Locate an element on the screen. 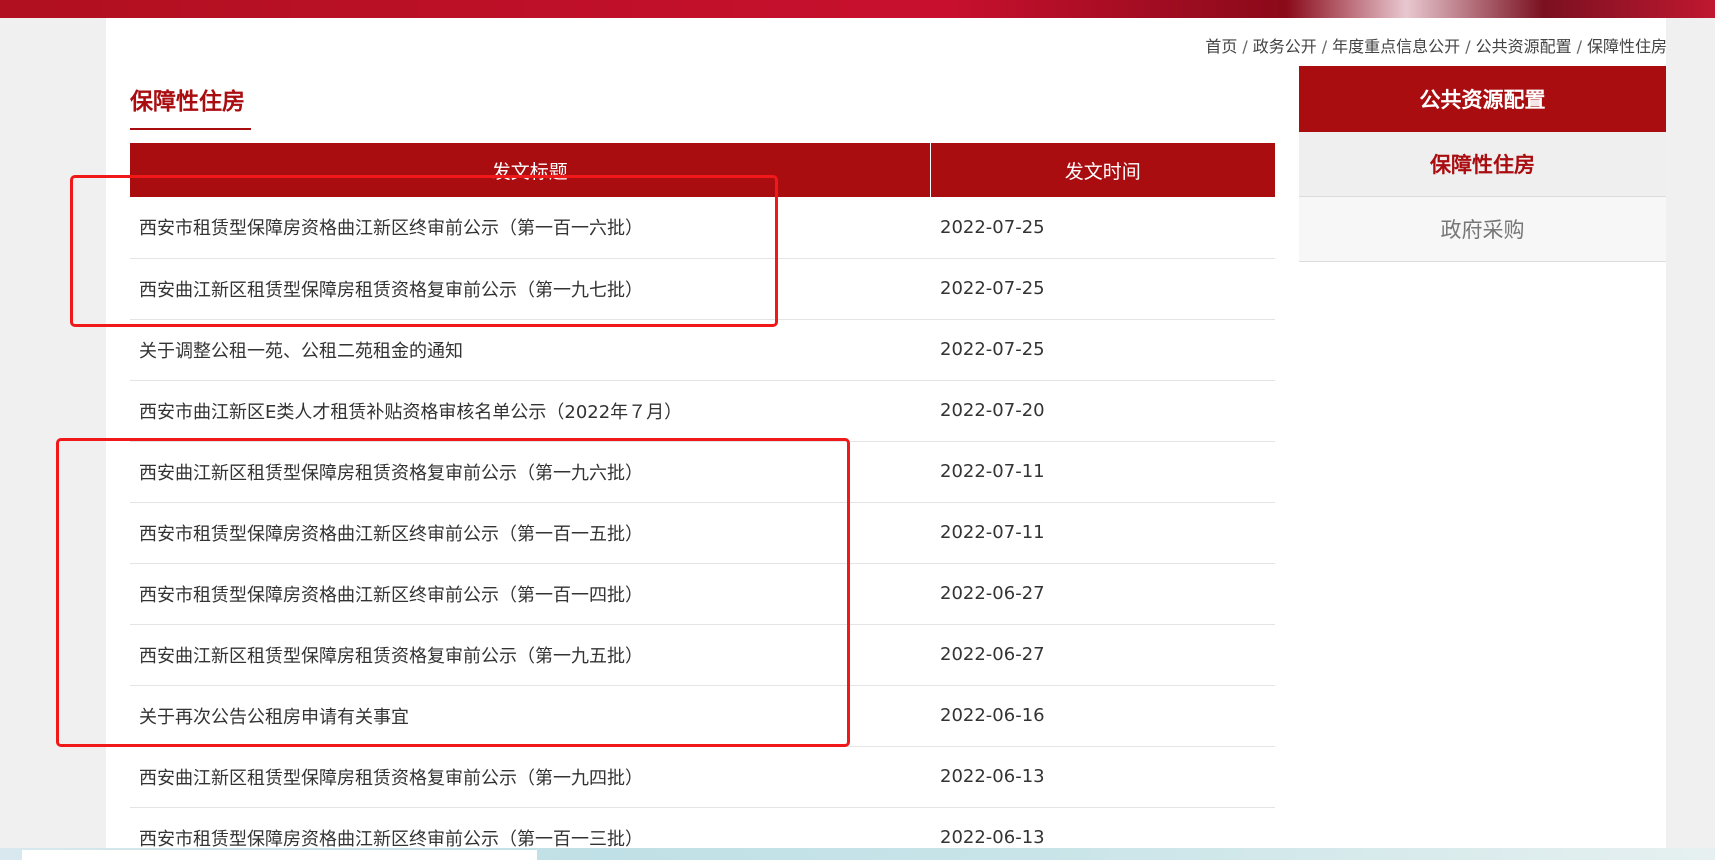  breadcrumb: 首页 / 政务公开 / 年度重点信息公开 / 公共资源配置 / 保障性住房 is located at coordinates (1436, 45).